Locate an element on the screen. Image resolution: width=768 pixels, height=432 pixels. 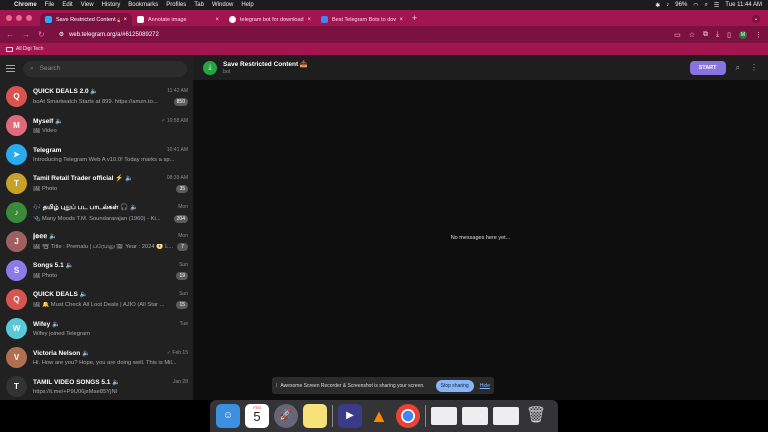
profile-avatar: M is located at coordinates (743, 34).